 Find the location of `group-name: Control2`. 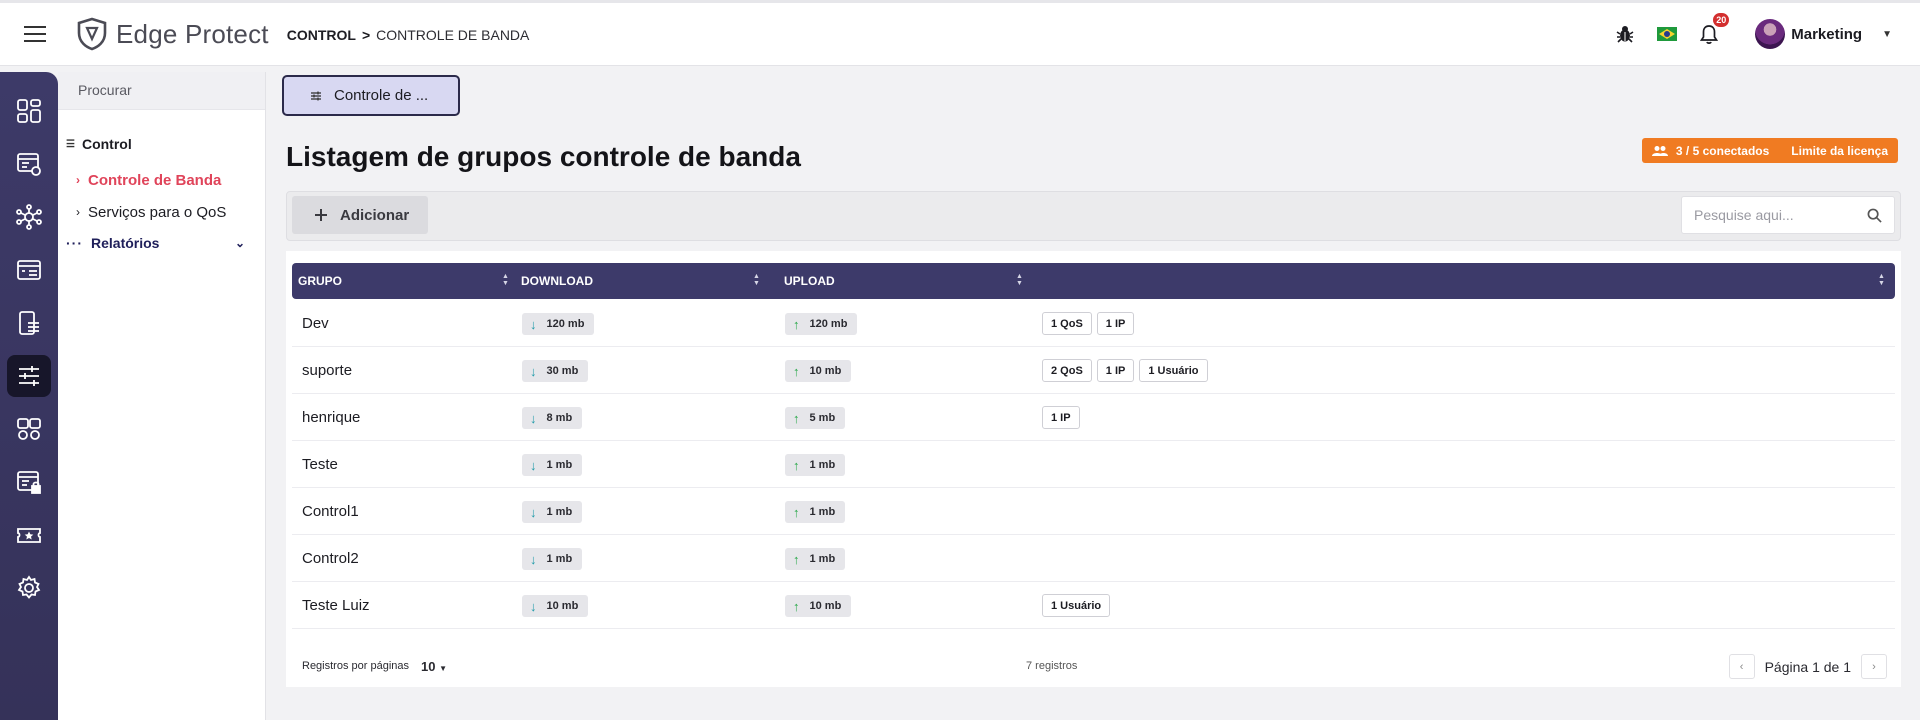

group-name: Control2 is located at coordinates (330, 558).